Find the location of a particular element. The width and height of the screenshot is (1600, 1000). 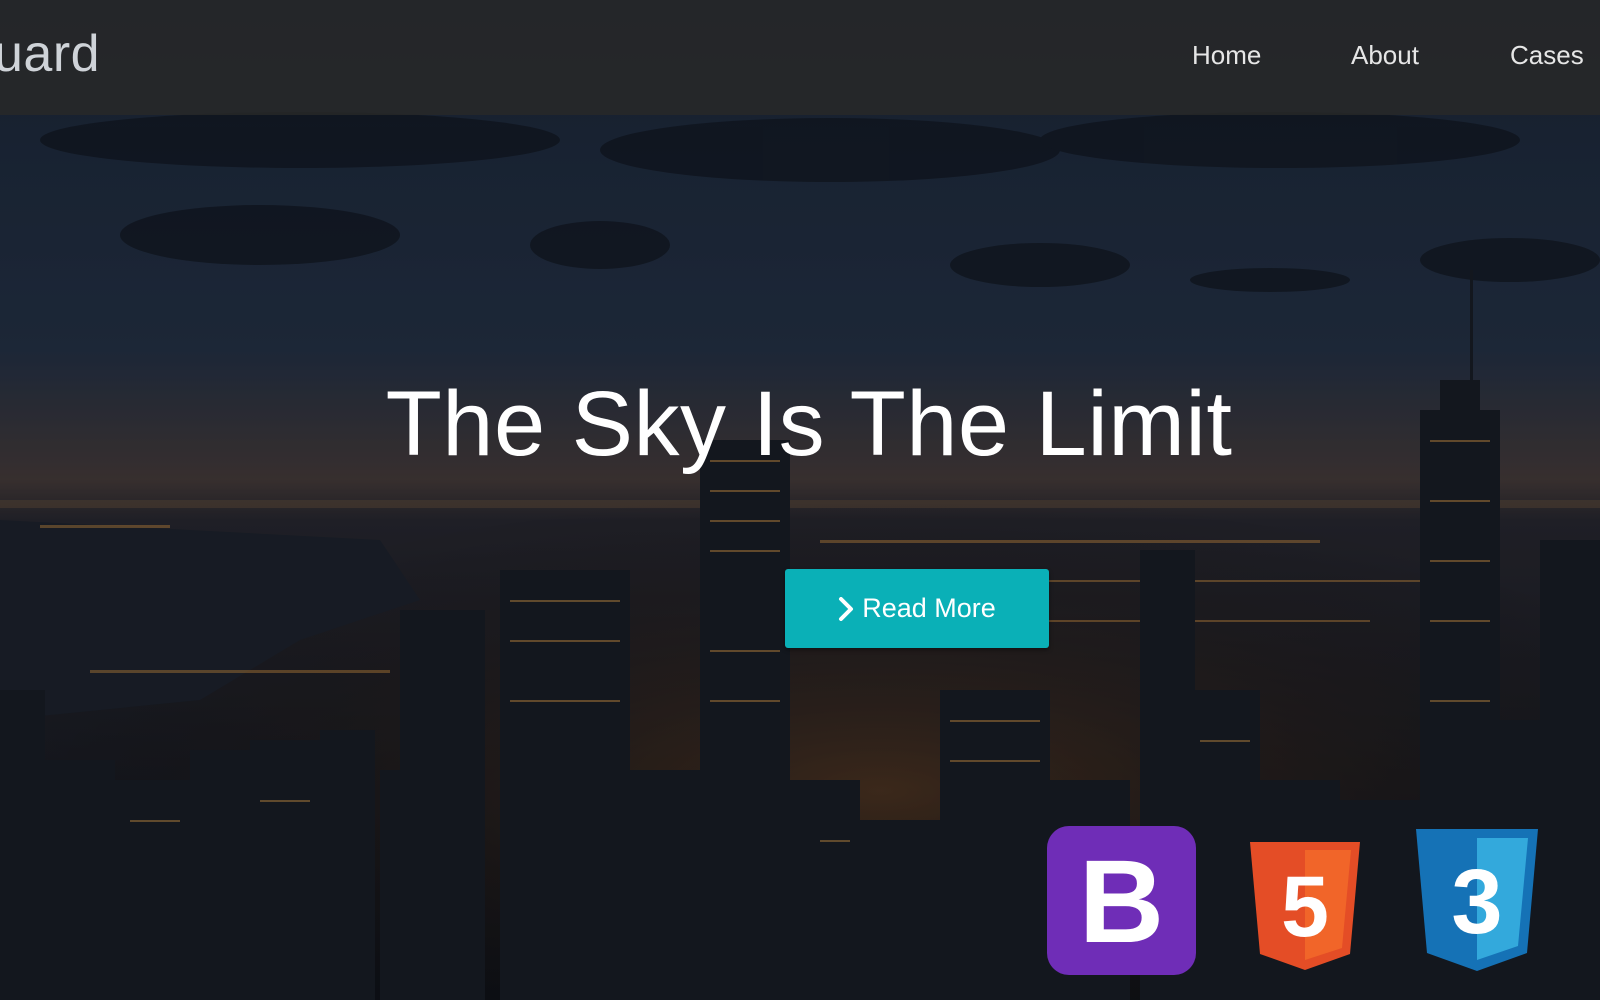

bootstrap-logo-icon: B is located at coordinates (1121, 900).